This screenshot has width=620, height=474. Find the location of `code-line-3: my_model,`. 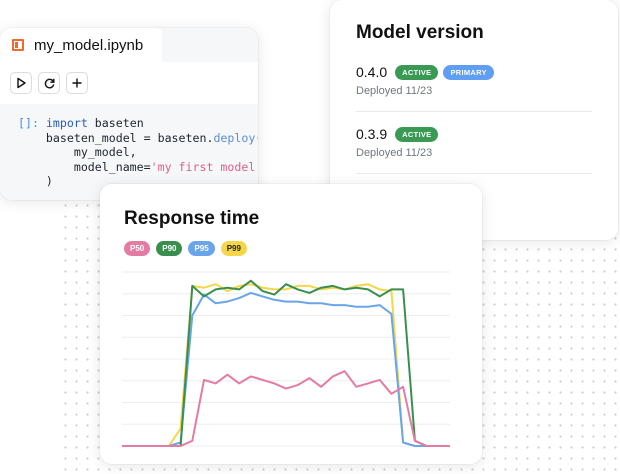

code-line-3: my_model, is located at coordinates (91, 152).